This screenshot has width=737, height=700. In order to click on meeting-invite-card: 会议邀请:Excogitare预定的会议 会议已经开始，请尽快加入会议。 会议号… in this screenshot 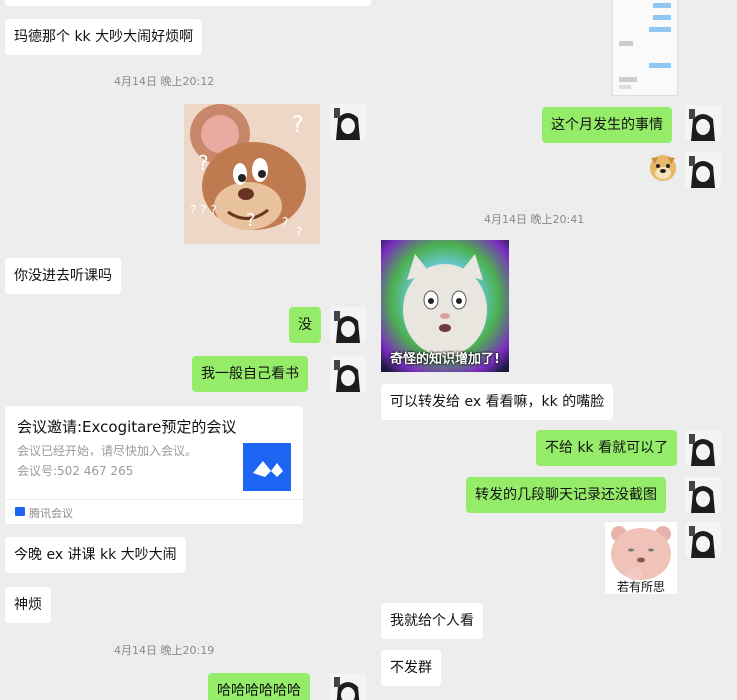, I will do `click(154, 465)`.